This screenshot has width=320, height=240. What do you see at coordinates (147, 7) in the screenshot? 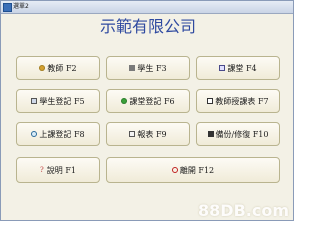
I see `title-bar: 選單2` at bounding box center [147, 7].